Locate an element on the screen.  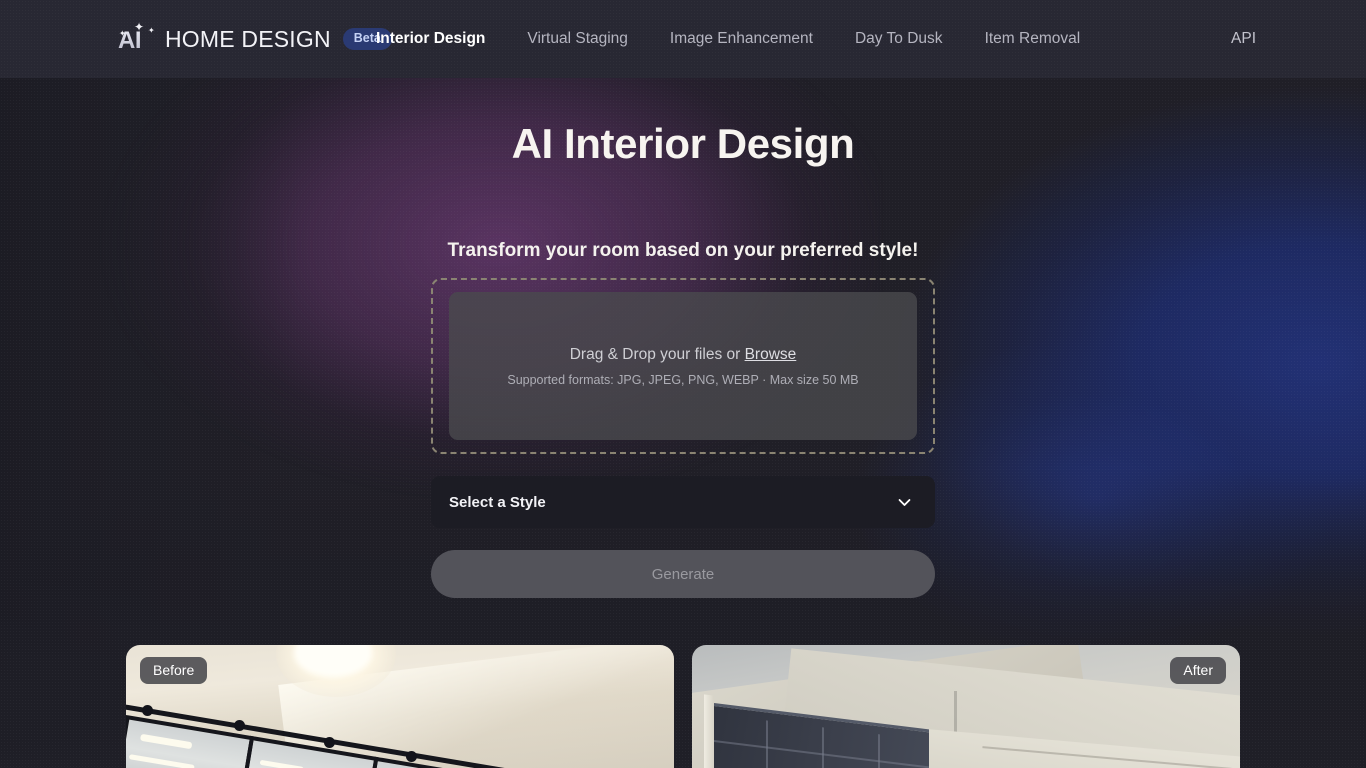
style-select-value: Select a Style is located at coordinates (497, 502).